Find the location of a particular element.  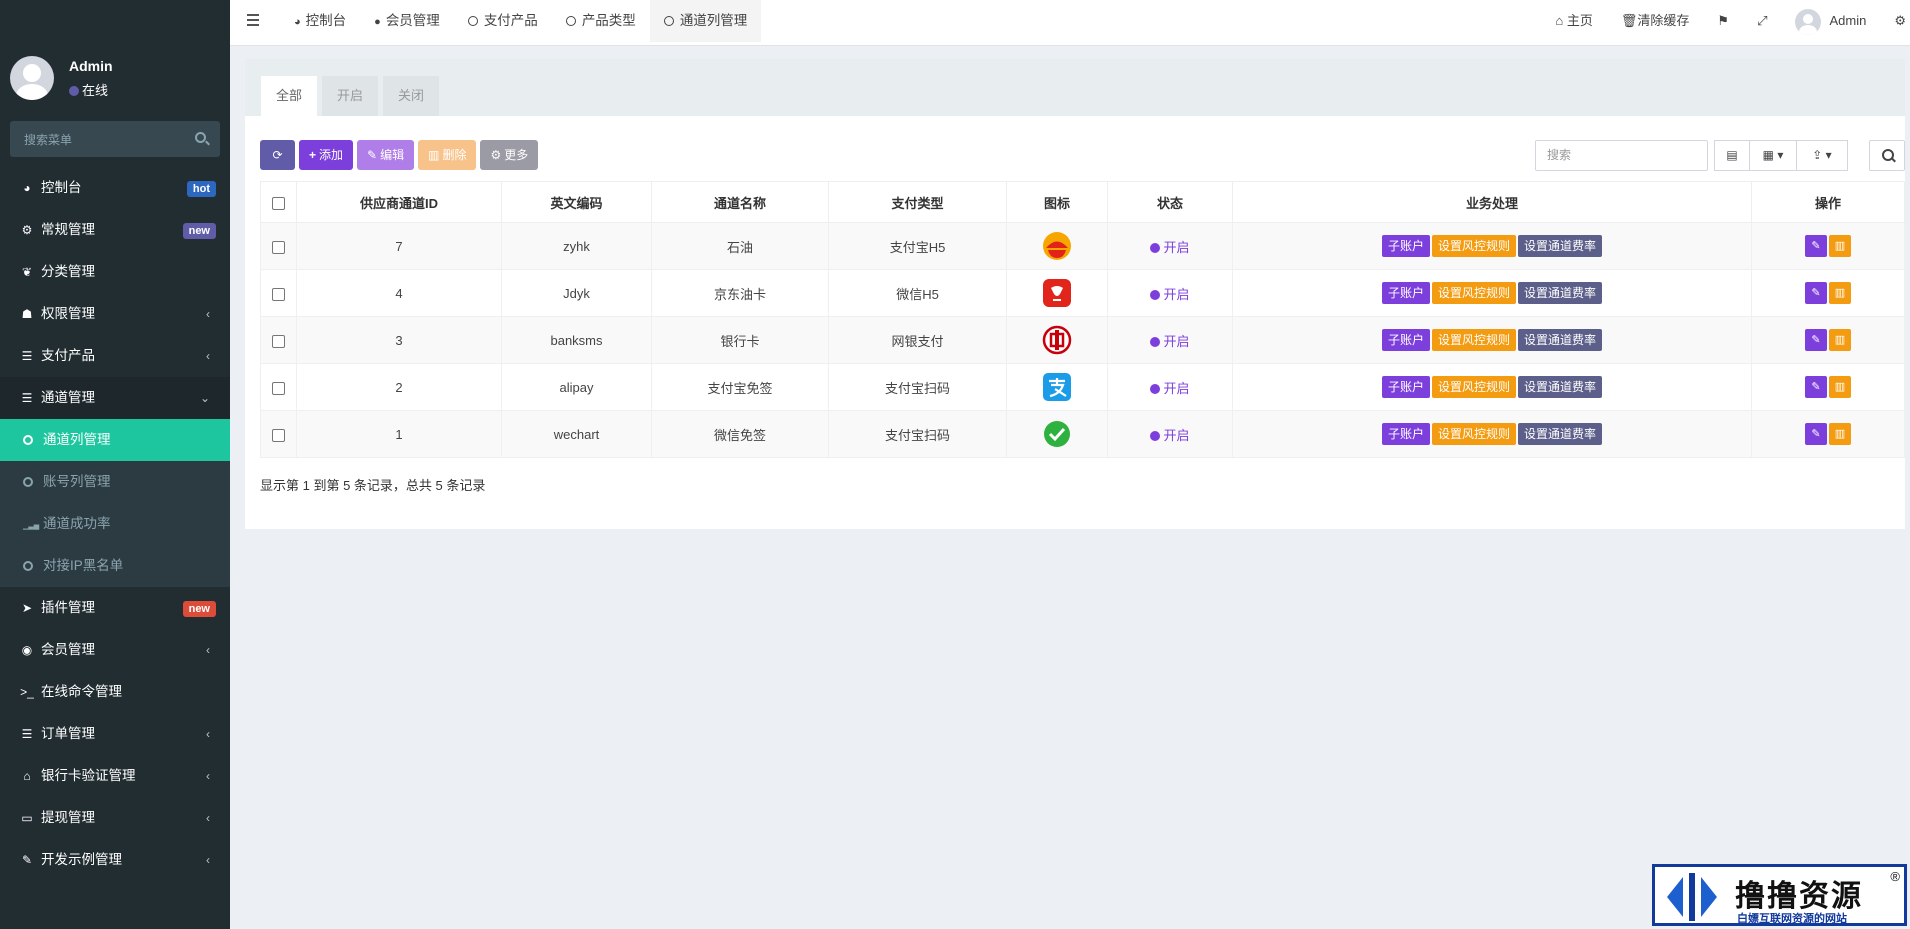

table-row: 2 alipay 支付宝免签 支付宝扫码 开启 子账户 设置风控规则 设置通道费率 ✎ ▥ is located at coordinates (1082, 387).